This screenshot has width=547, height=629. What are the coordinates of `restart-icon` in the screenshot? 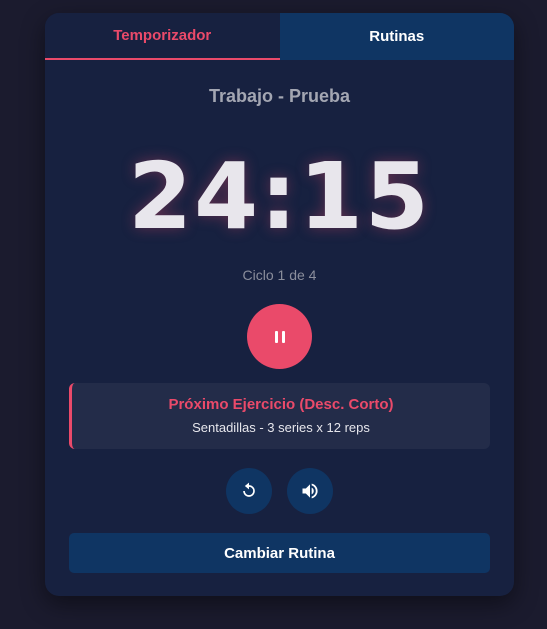 It's located at (249, 489).